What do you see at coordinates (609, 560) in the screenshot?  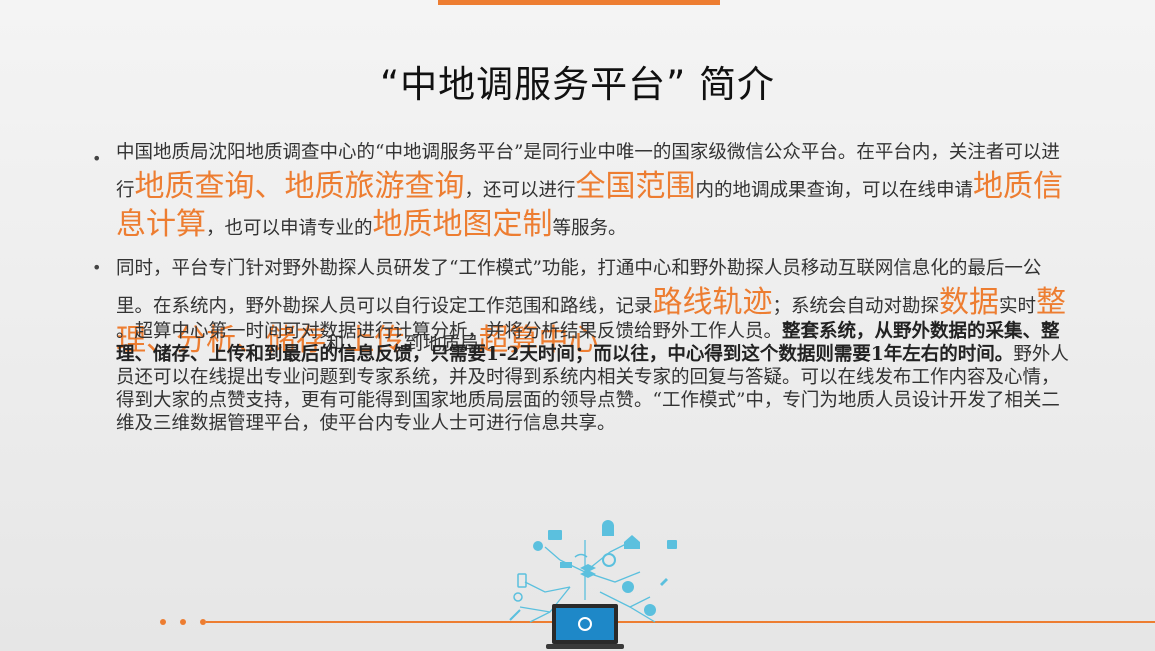 I see `target-icon` at bounding box center [609, 560].